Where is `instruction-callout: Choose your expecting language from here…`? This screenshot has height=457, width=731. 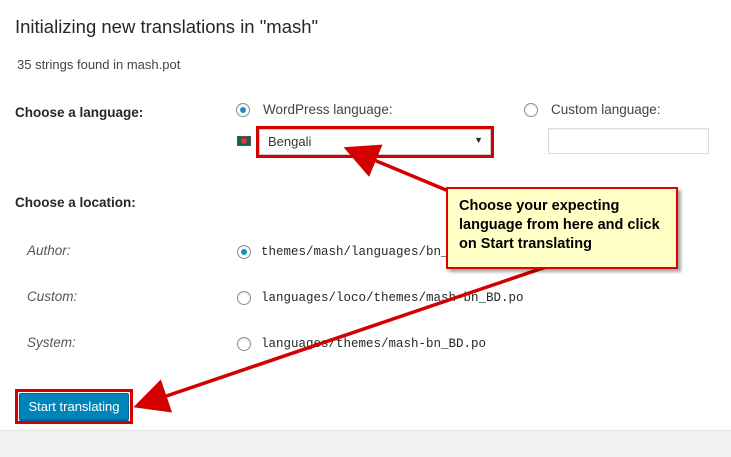 instruction-callout: Choose your expecting language from here… is located at coordinates (562, 228).